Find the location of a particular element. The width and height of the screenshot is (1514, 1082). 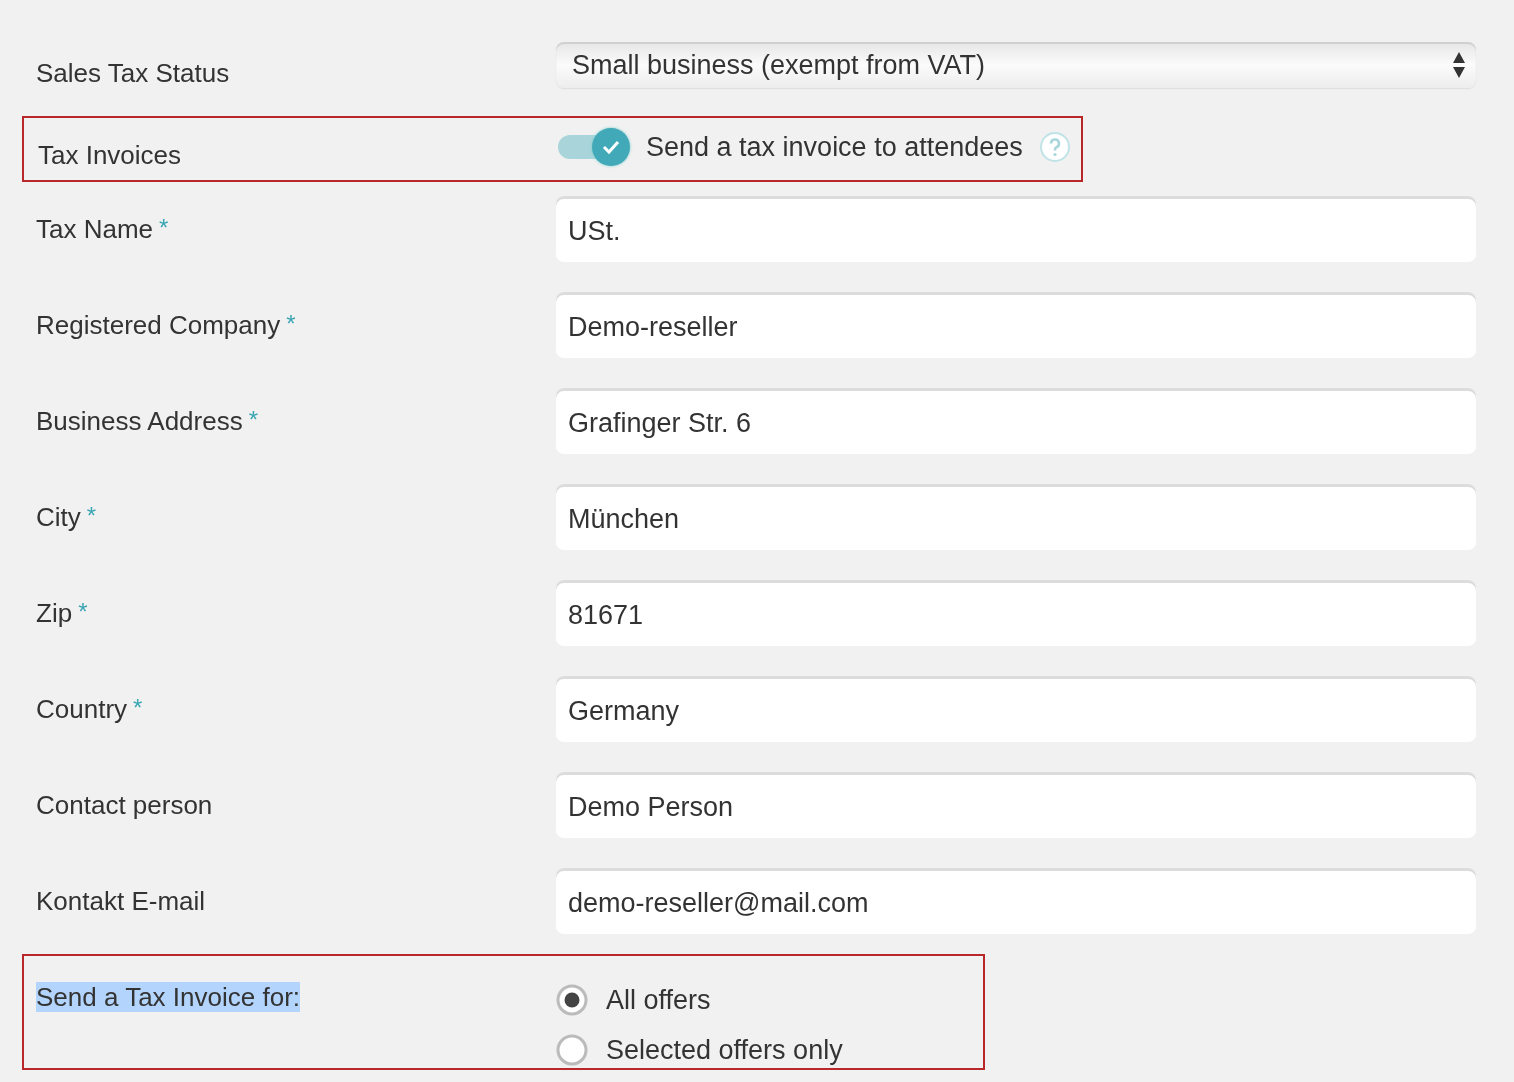

field-label: Send a Tax Invoice for: is located at coordinates (168, 997).